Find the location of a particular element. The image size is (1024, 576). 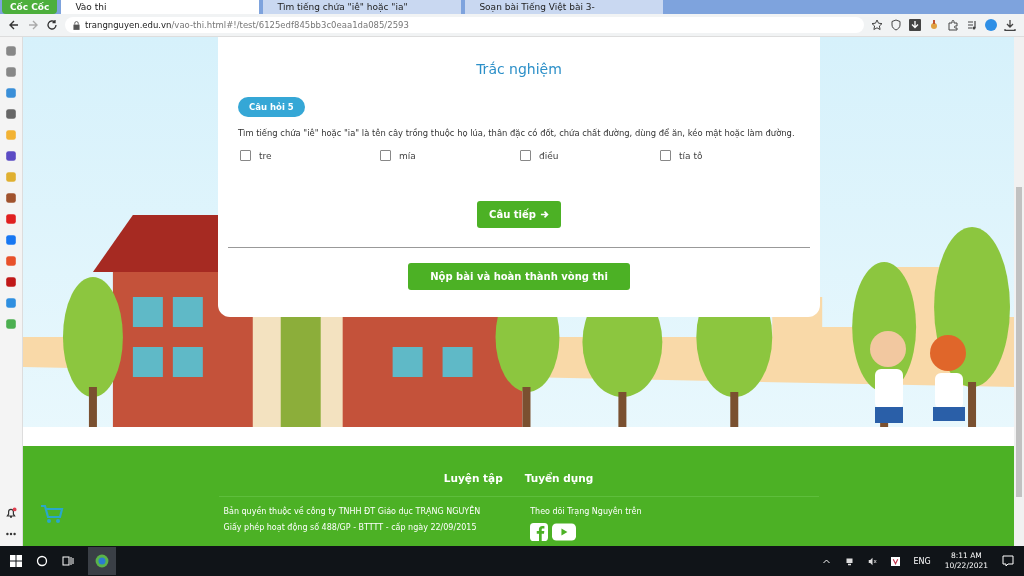

profile-avatar-icon is located at coordinates (991, 25).